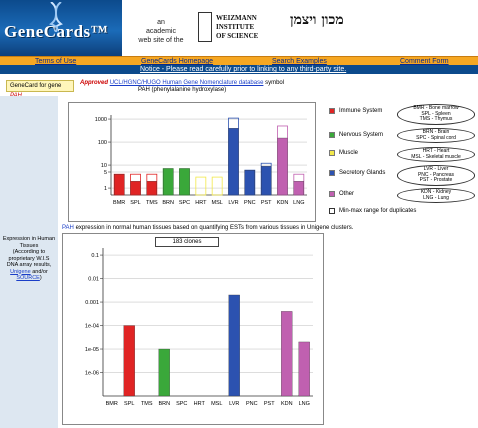 This screenshot has width=478, height=428. Describe the element at coordinates (332, 211) in the screenshot. I see `minmax-swatch` at that location.